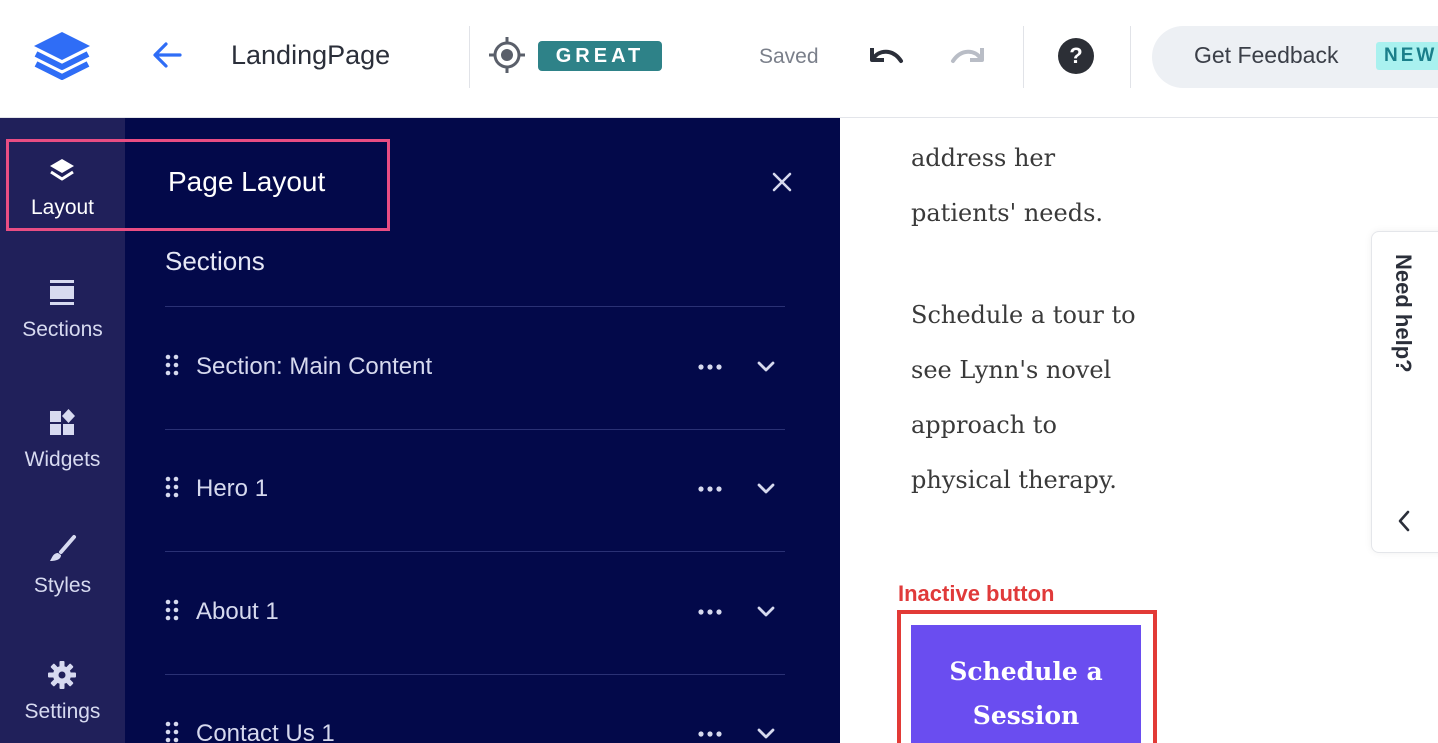 The image size is (1438, 743). What do you see at coordinates (1014, 480) in the screenshot?
I see `preview-text-line: physical therapy.` at bounding box center [1014, 480].